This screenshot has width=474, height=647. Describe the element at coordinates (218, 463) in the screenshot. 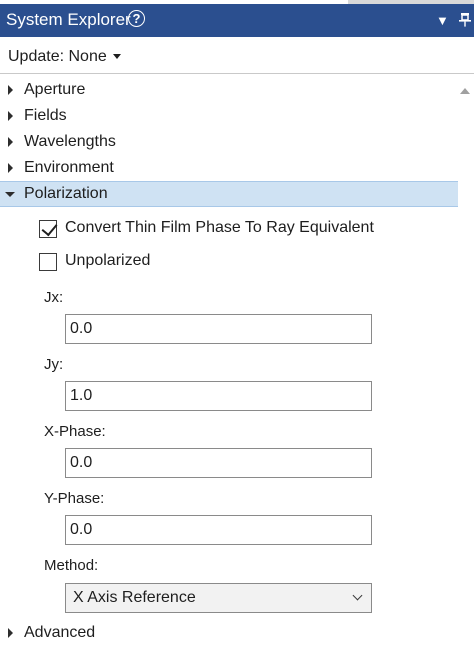

I see `x-phase-input` at that location.